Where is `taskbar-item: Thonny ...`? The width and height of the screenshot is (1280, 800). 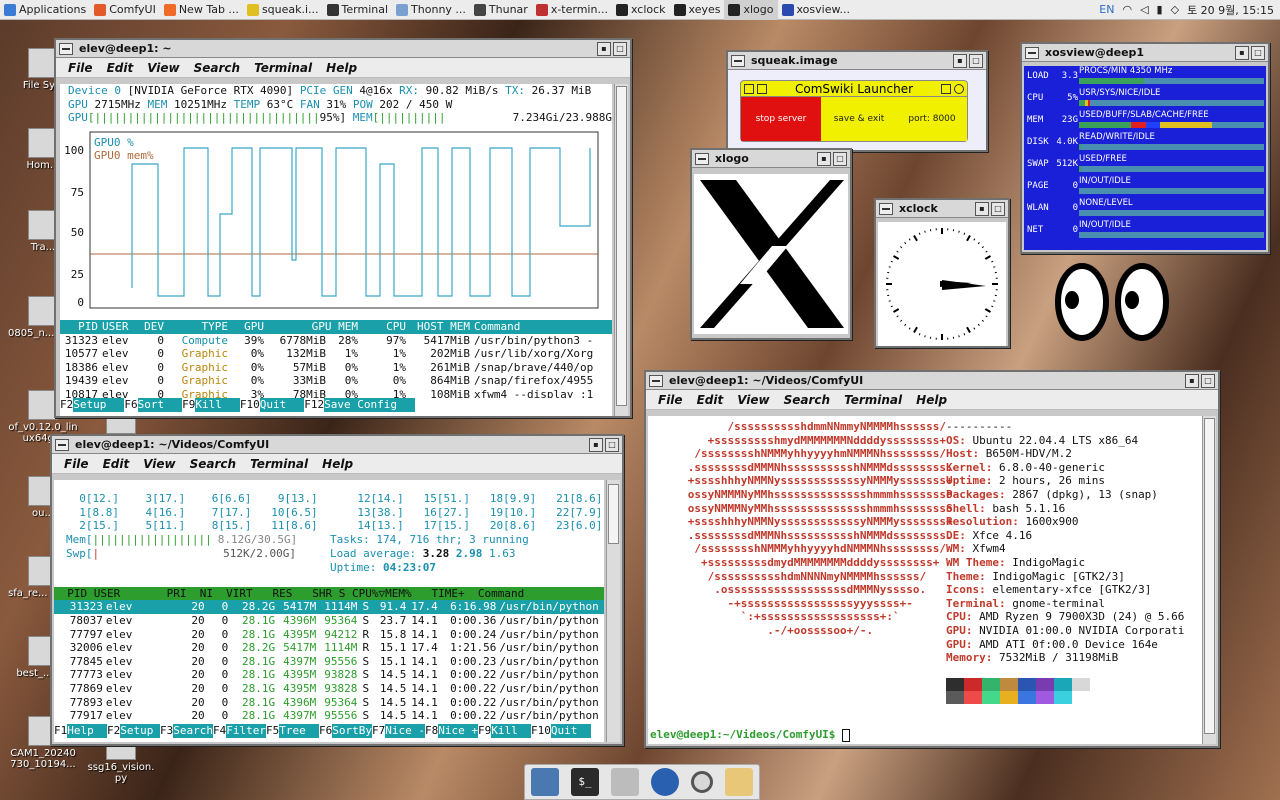 taskbar-item: Thonny ... is located at coordinates (431, 10).